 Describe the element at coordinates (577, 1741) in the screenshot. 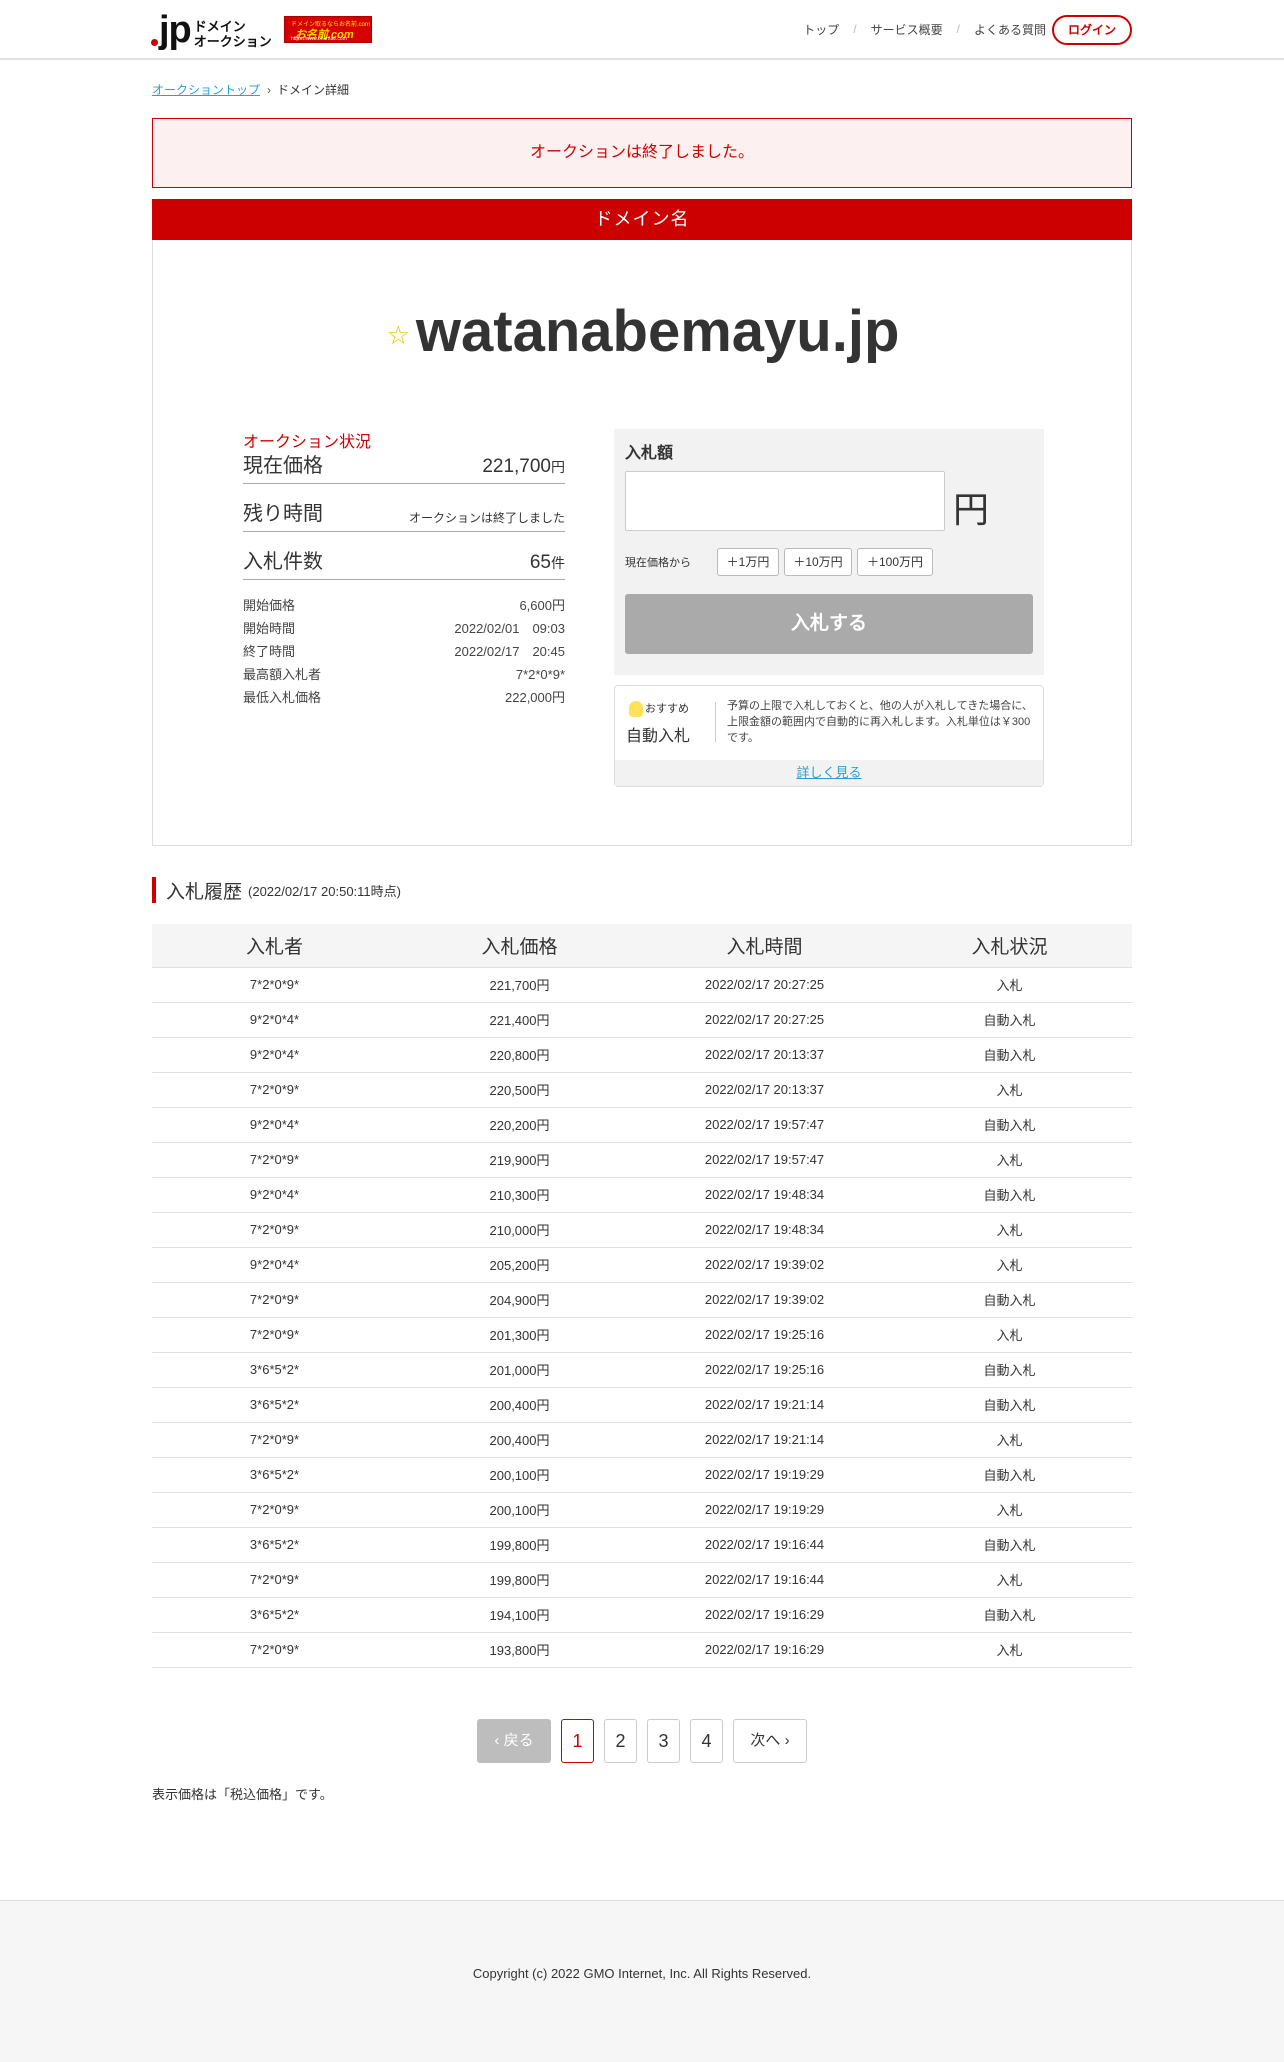

I see `page-1-button: 1` at that location.